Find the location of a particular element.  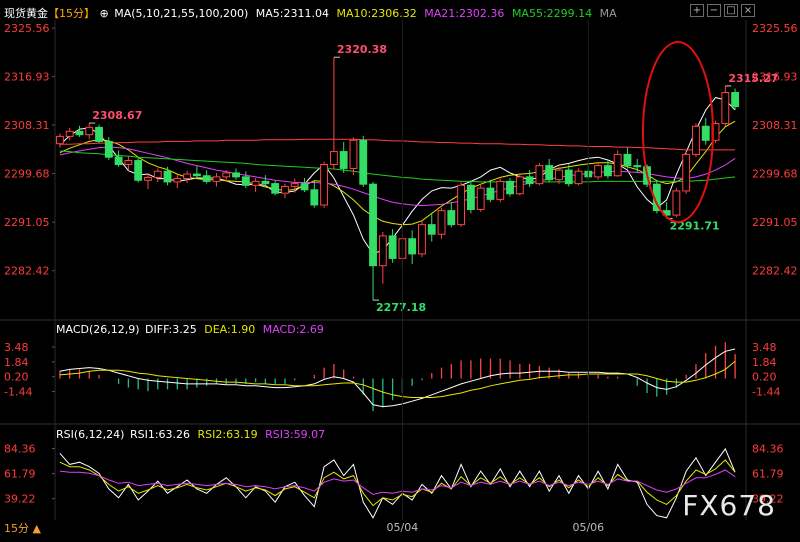

add-indicator-icon: ⊕ is located at coordinates (104, 13).